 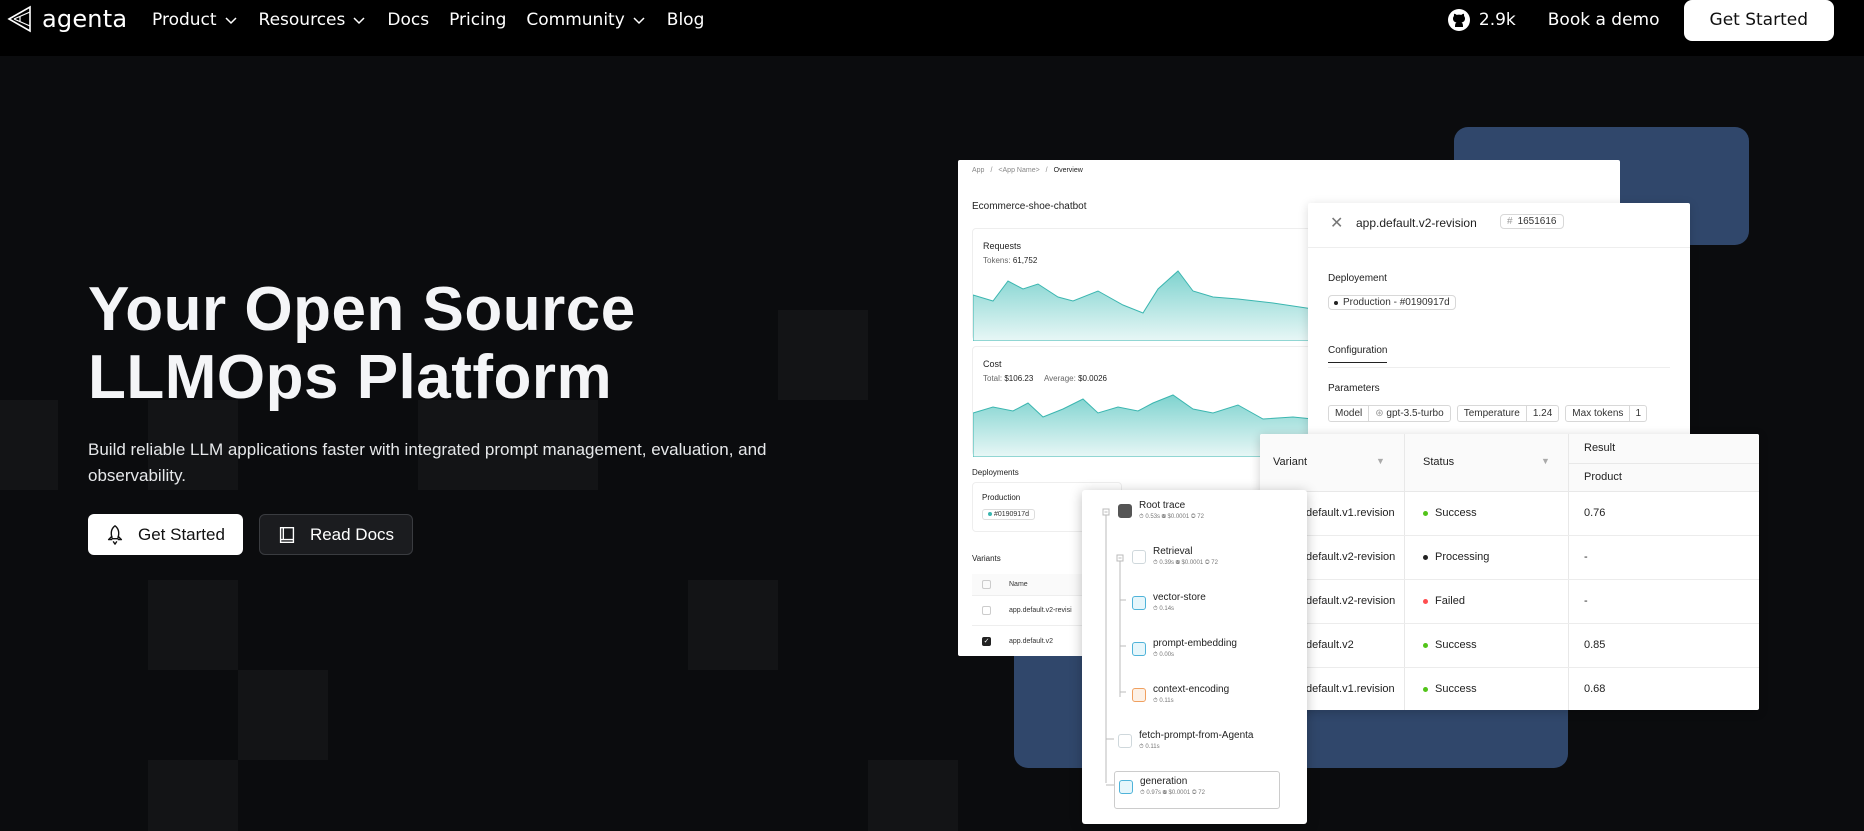 What do you see at coordinates (1357, 278) in the screenshot?
I see `deployment-label: Deployement` at bounding box center [1357, 278].